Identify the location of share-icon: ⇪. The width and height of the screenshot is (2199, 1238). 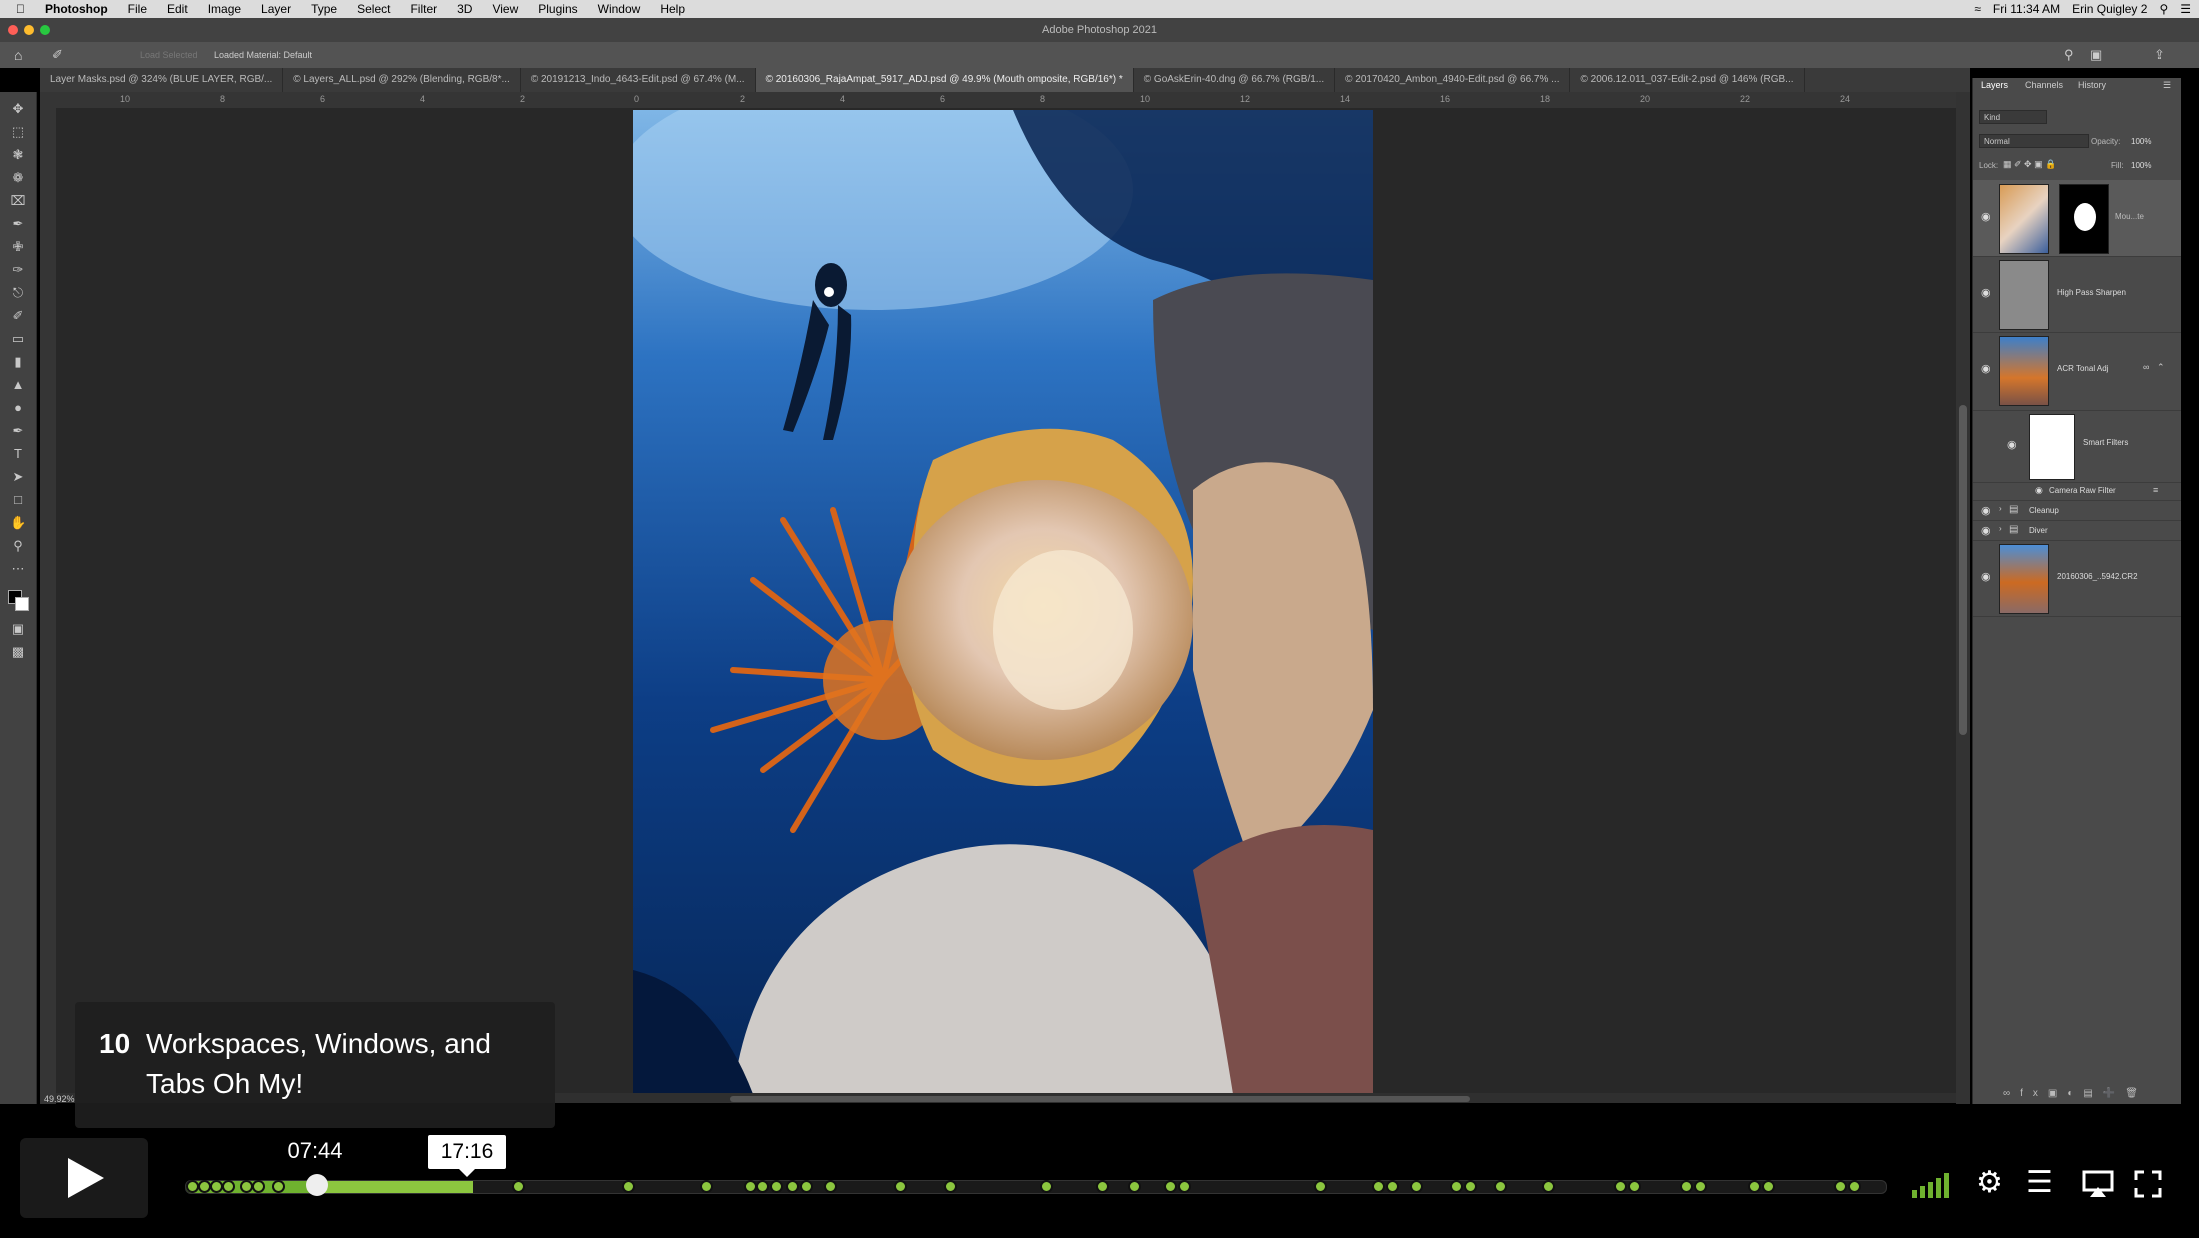
(2159, 55).